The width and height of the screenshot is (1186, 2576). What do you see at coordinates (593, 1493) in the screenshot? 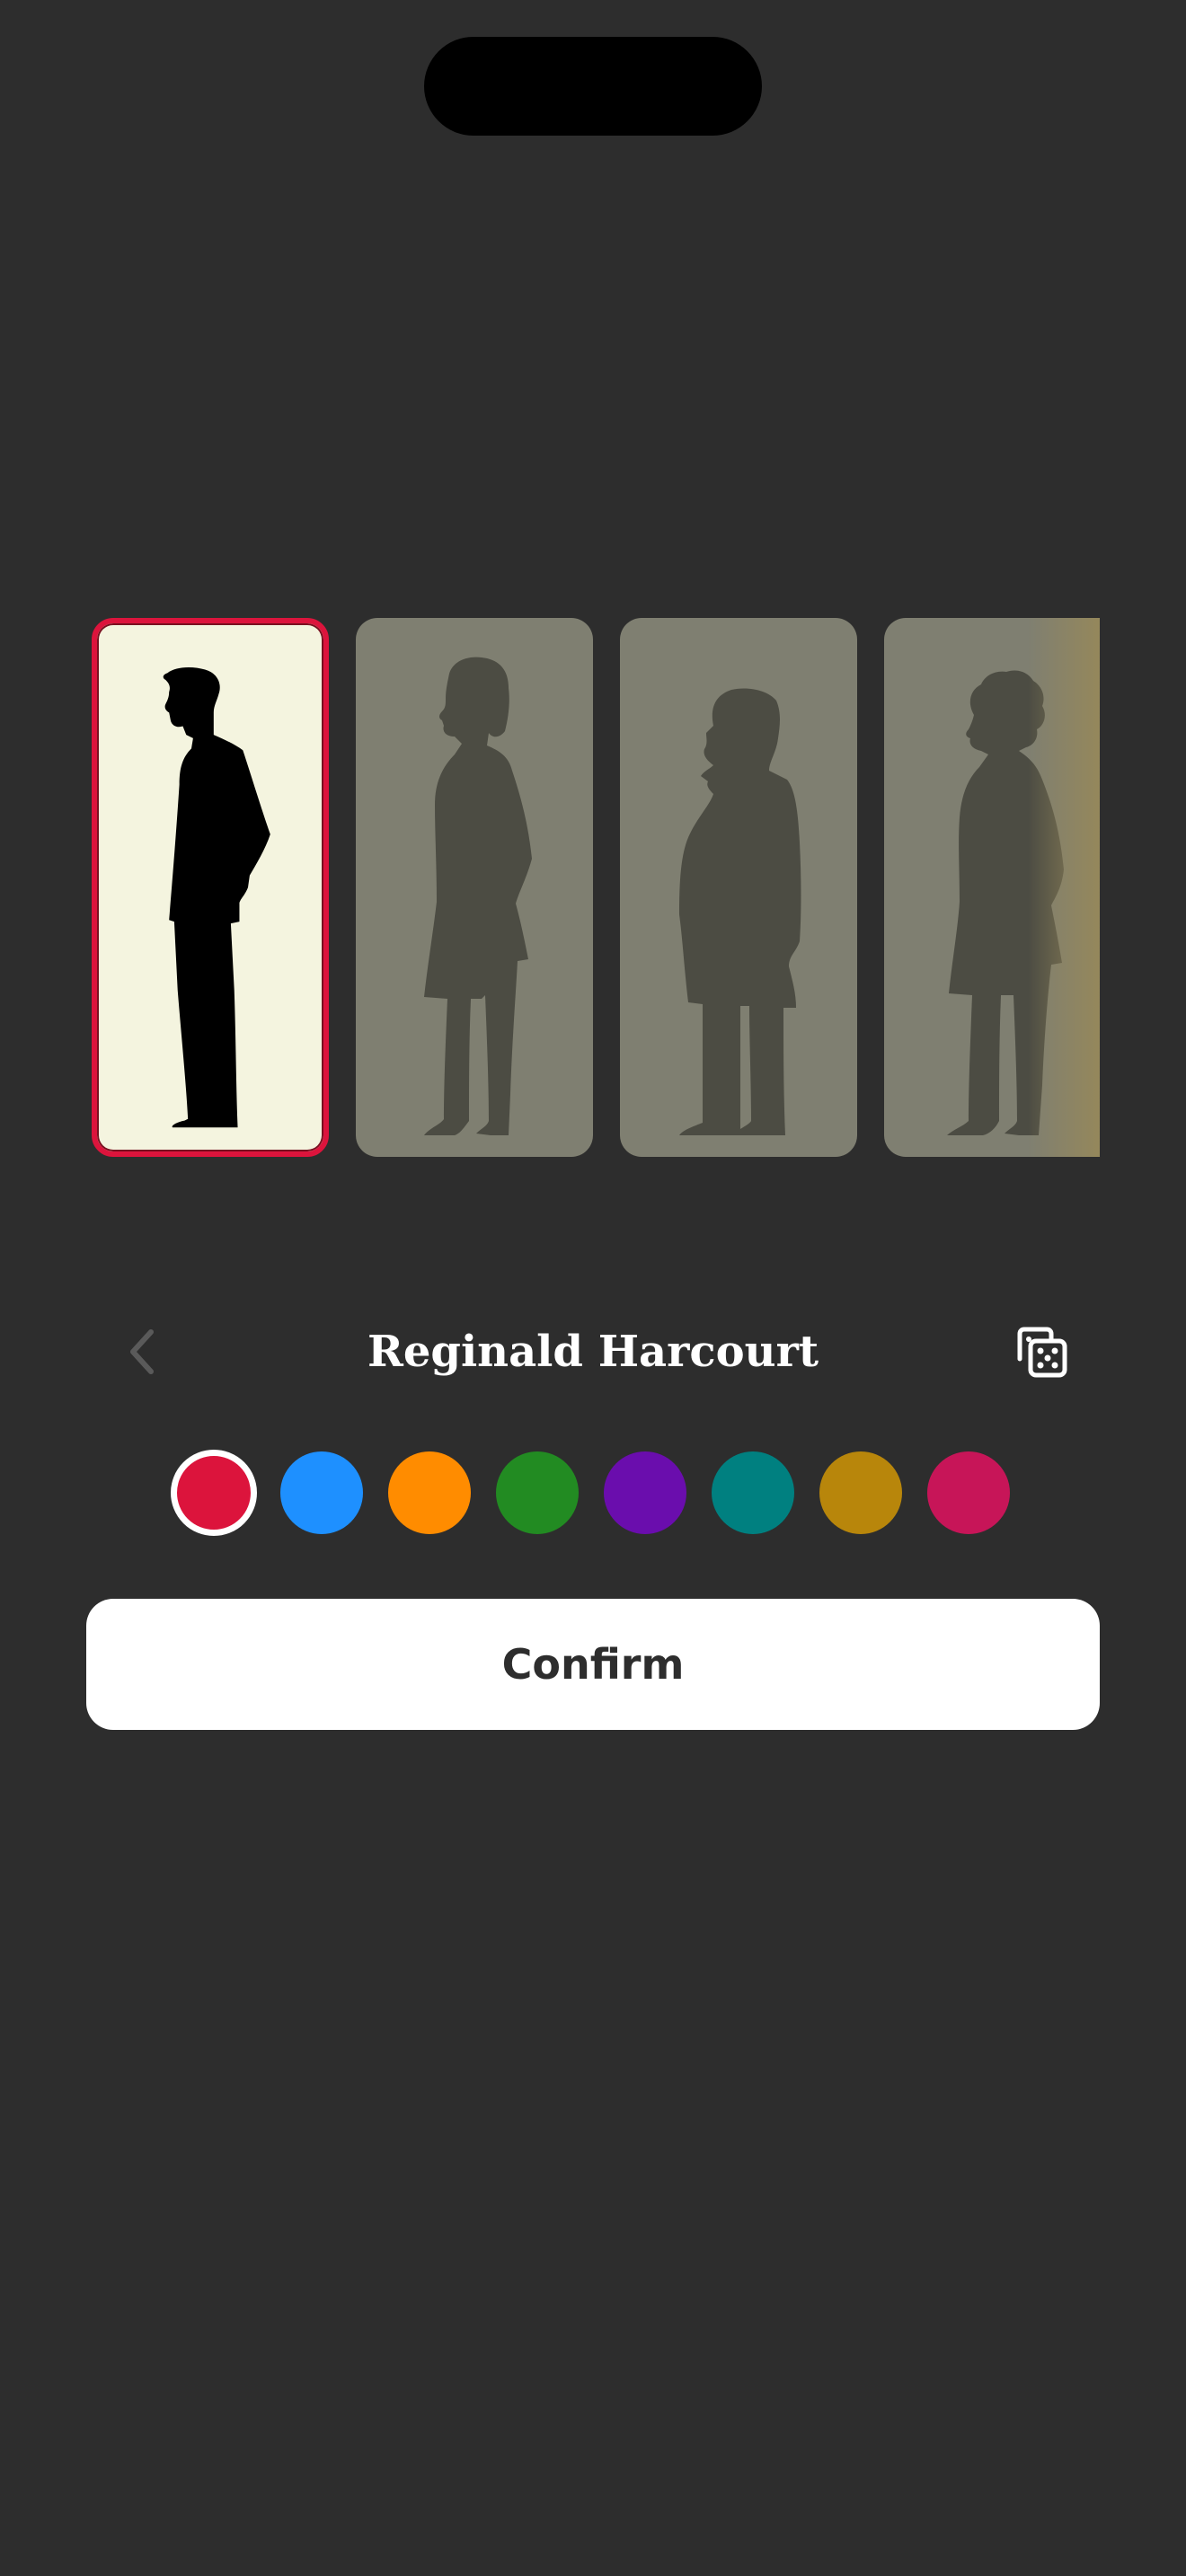
I see `color-swatches` at bounding box center [593, 1493].